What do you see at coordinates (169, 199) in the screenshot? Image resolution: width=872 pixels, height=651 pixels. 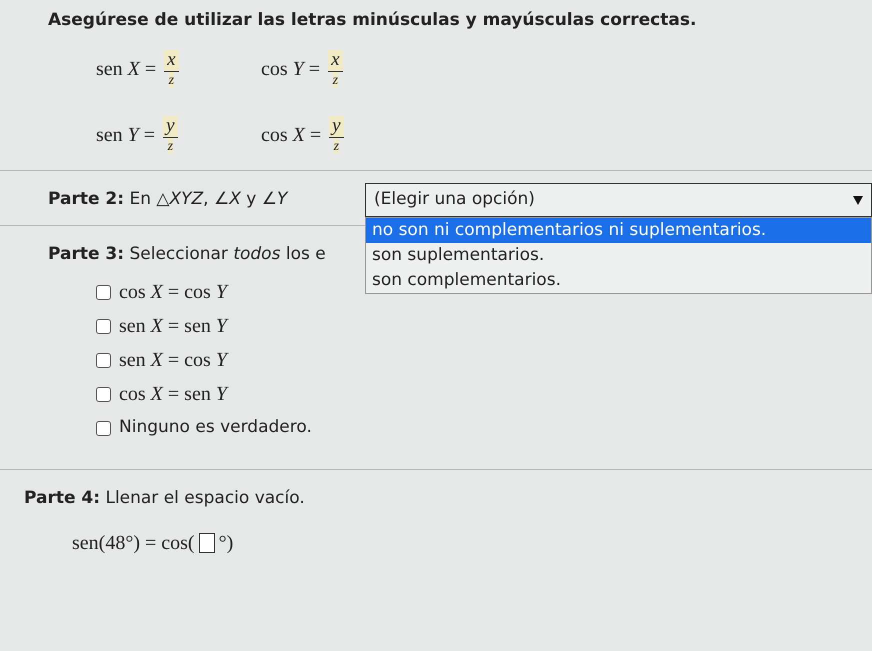 I see `question-text: Parte 2: En △XYZ, ∠X y ∠Y` at bounding box center [169, 199].